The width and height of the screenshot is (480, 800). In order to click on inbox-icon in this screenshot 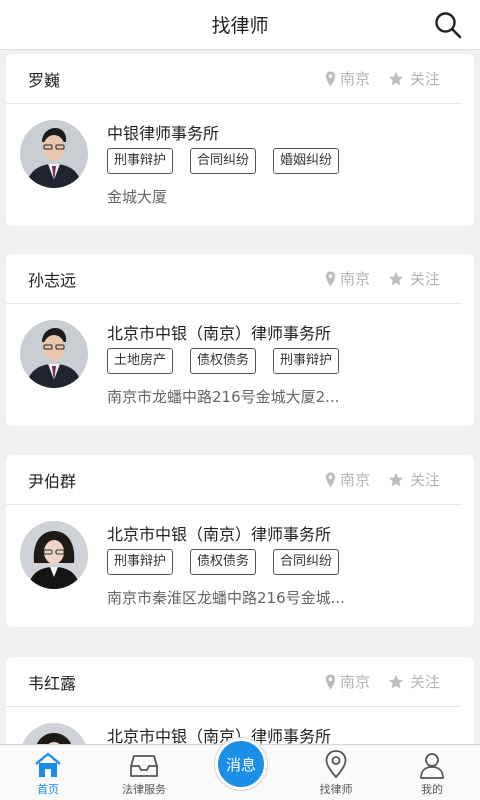, I will do `click(144, 766)`.